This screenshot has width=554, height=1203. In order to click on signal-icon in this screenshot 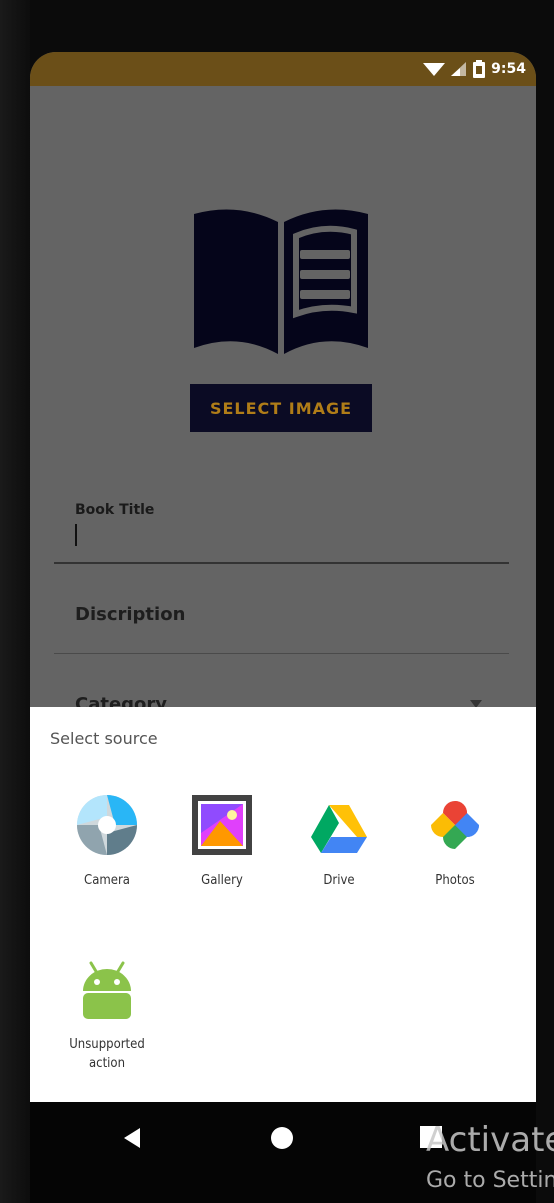, I will do `click(459, 69)`.